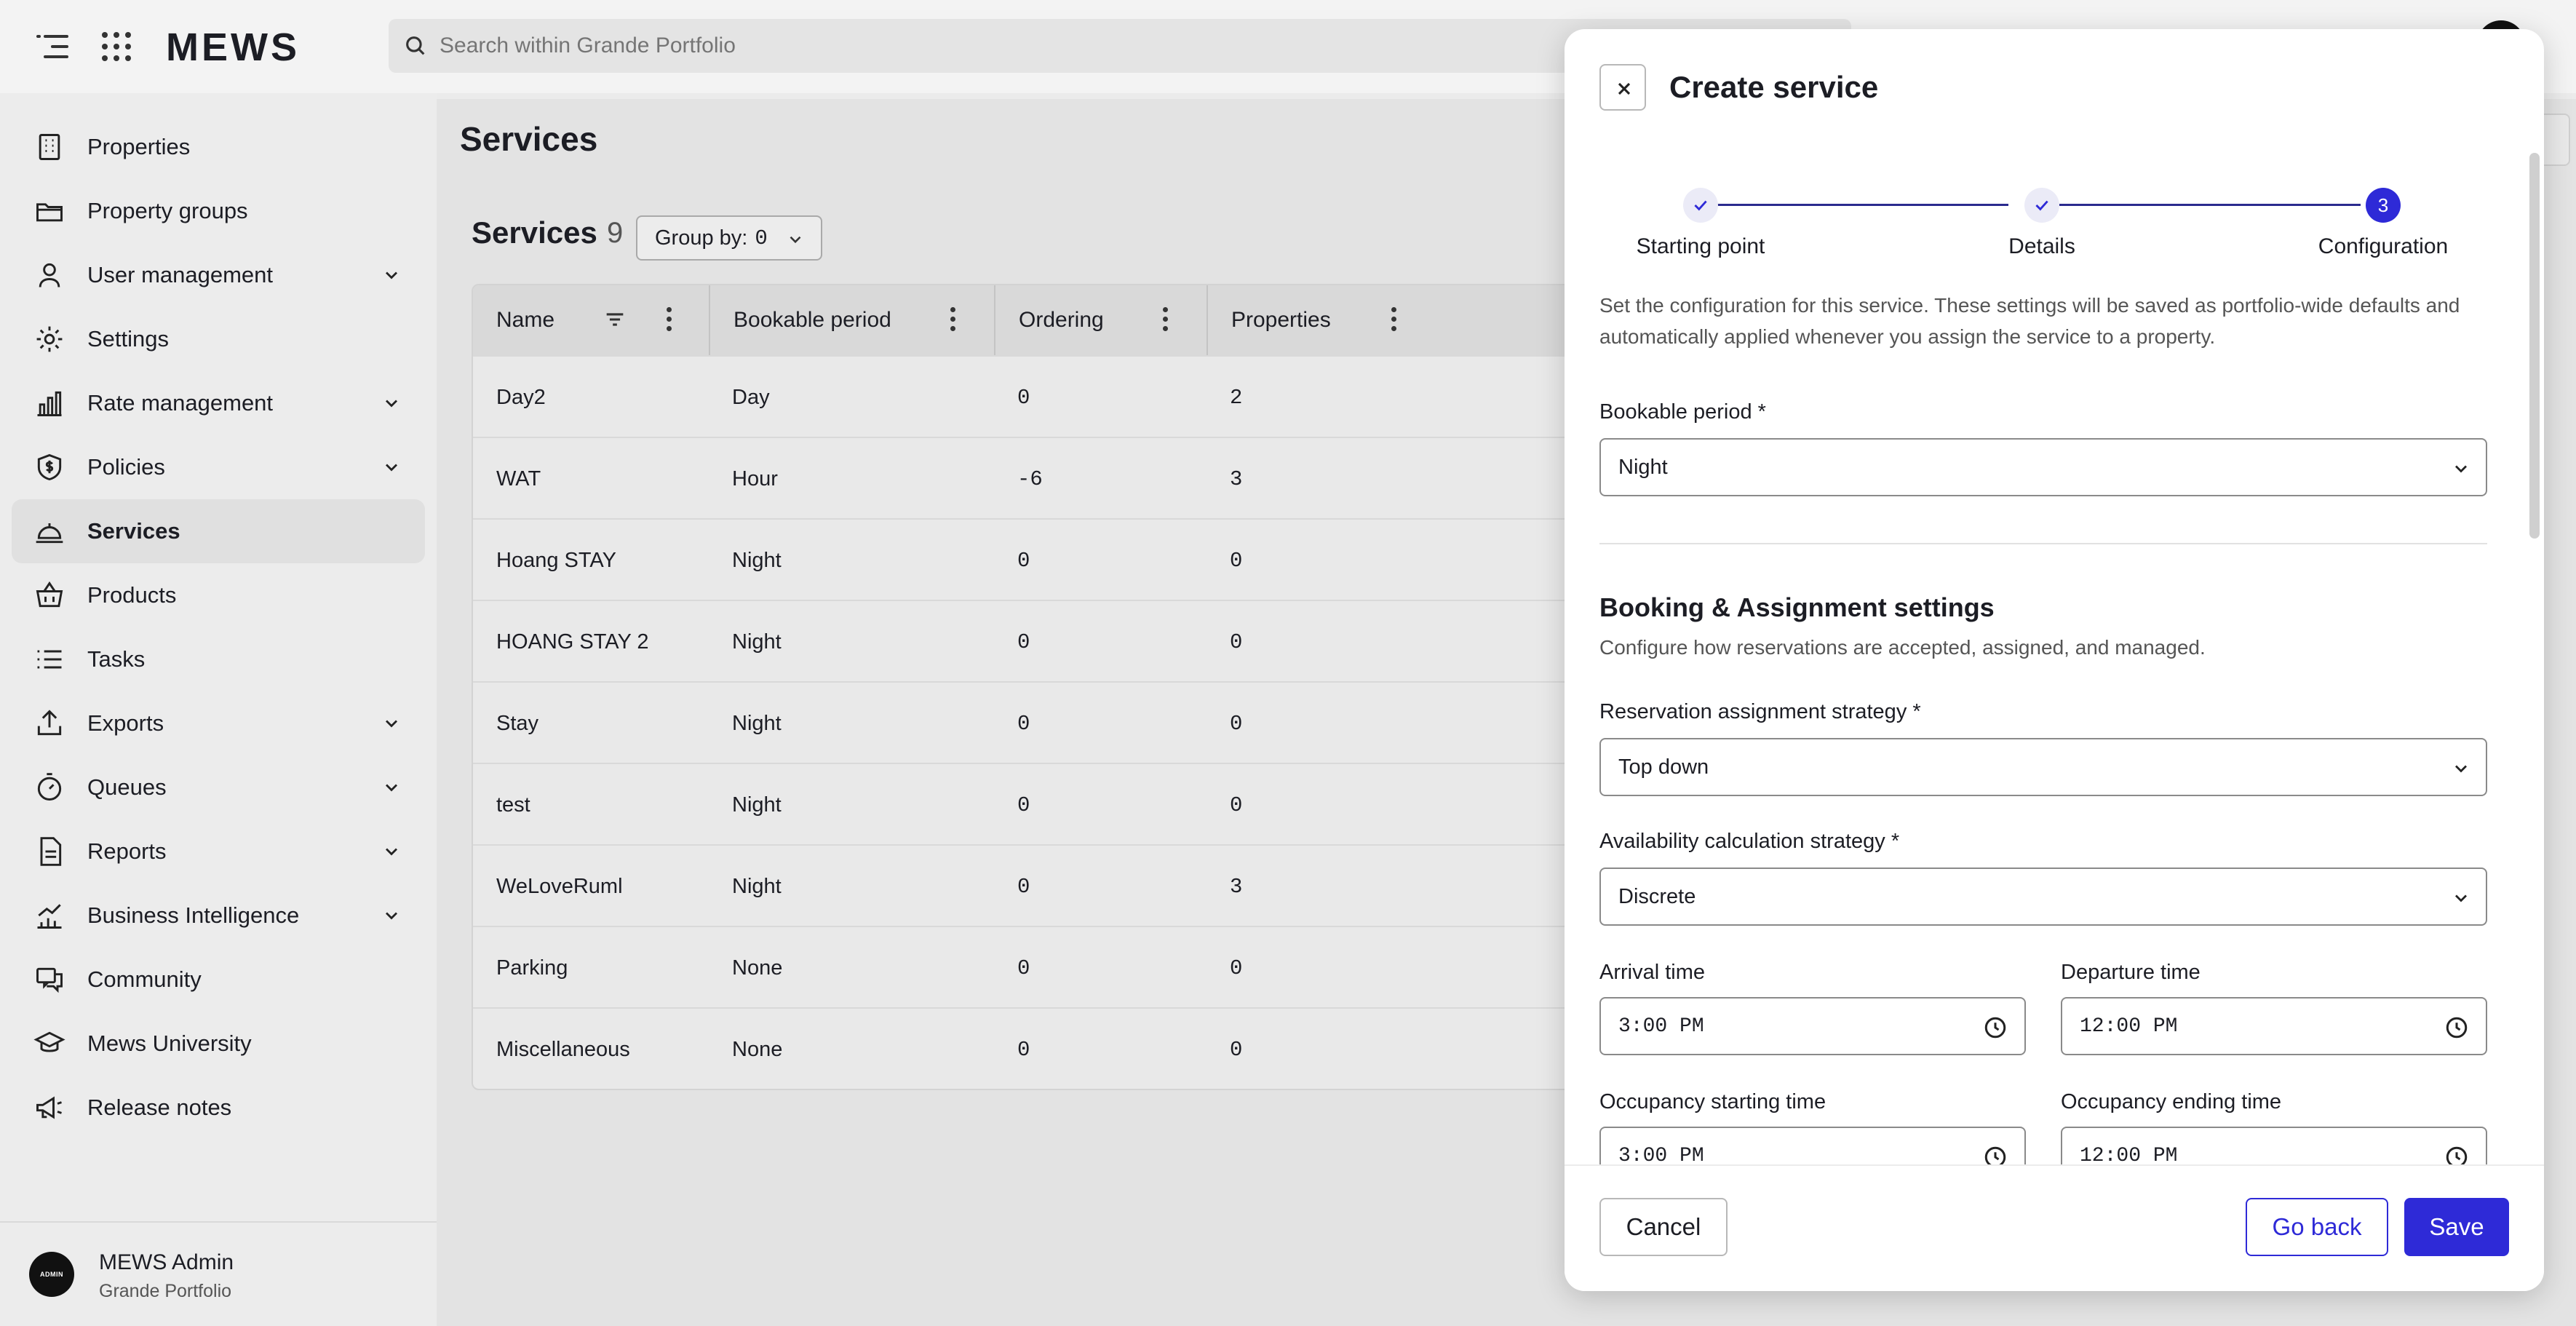  Describe the element at coordinates (117, 46) in the screenshot. I see `app-launcher-icon` at that location.